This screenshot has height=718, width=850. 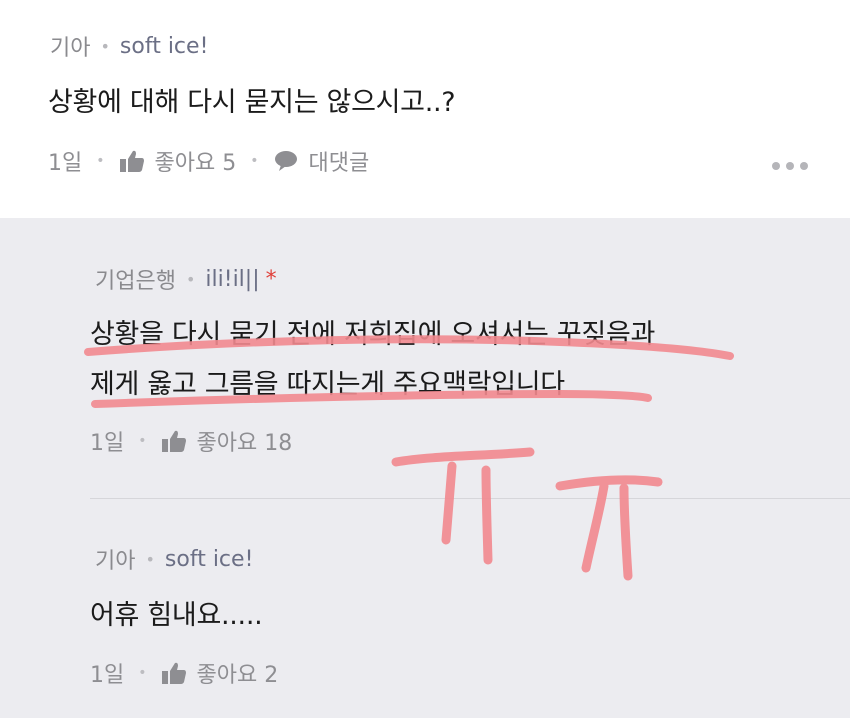 What do you see at coordinates (232, 279) in the screenshot?
I see `author-nickname: ili!il||` at bounding box center [232, 279].